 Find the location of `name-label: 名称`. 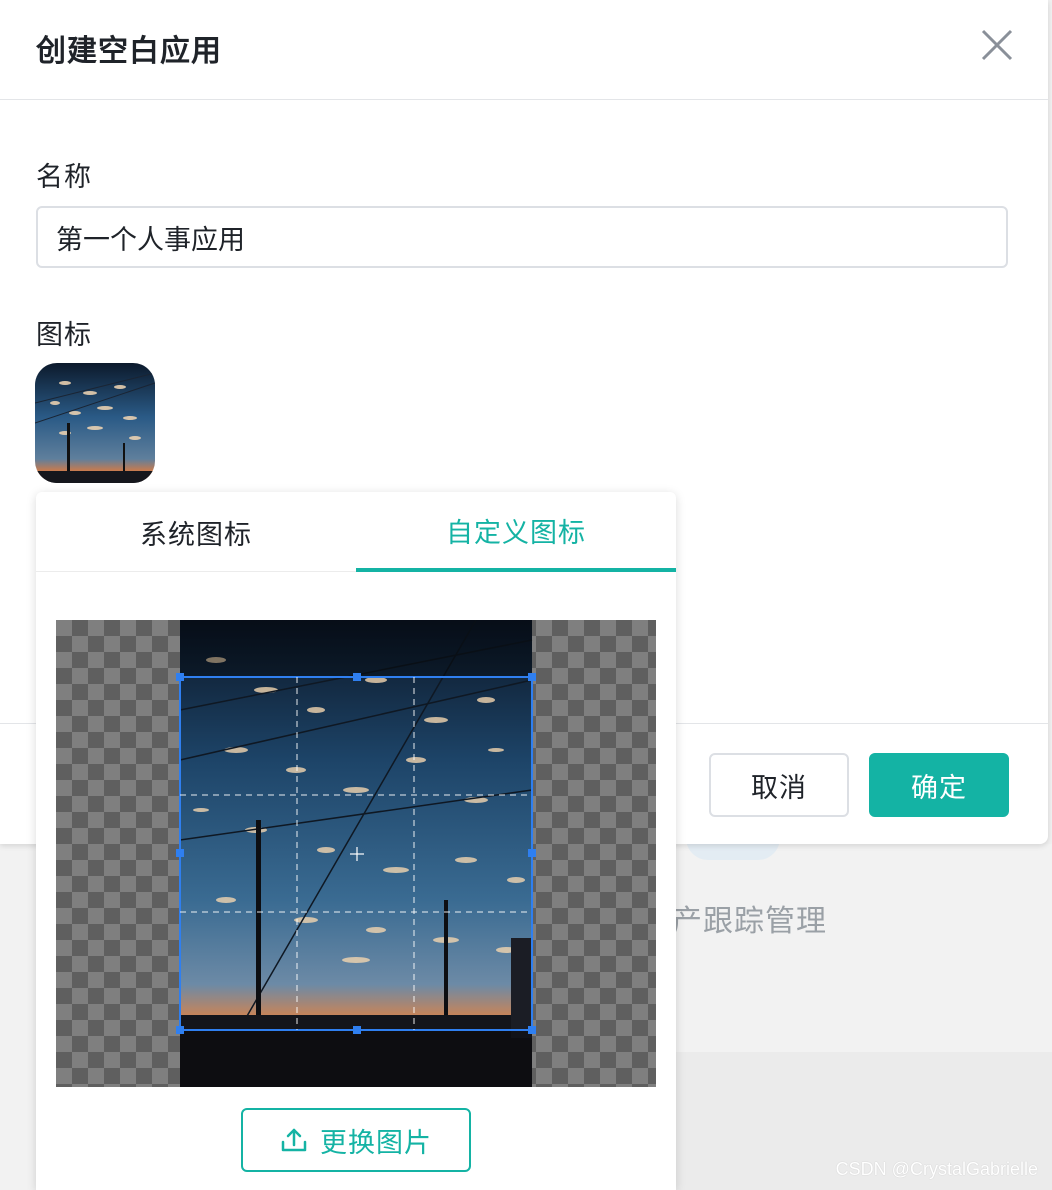

name-label: 名称 is located at coordinates (64, 177).